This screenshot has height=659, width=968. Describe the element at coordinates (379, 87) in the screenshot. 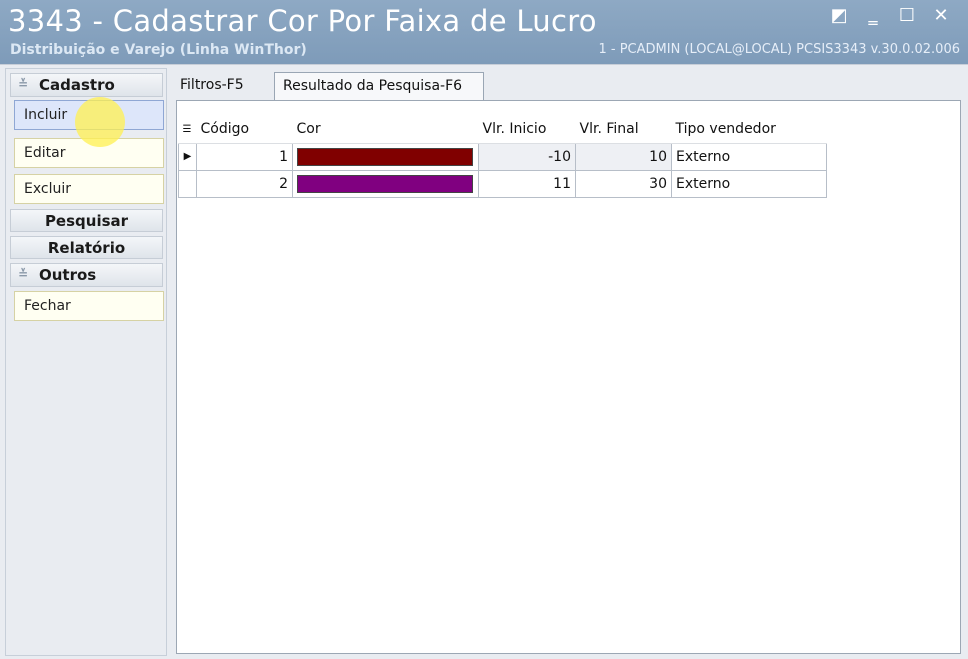

I see `tab-resultado: Resultado da Pesquisa-F6` at that location.